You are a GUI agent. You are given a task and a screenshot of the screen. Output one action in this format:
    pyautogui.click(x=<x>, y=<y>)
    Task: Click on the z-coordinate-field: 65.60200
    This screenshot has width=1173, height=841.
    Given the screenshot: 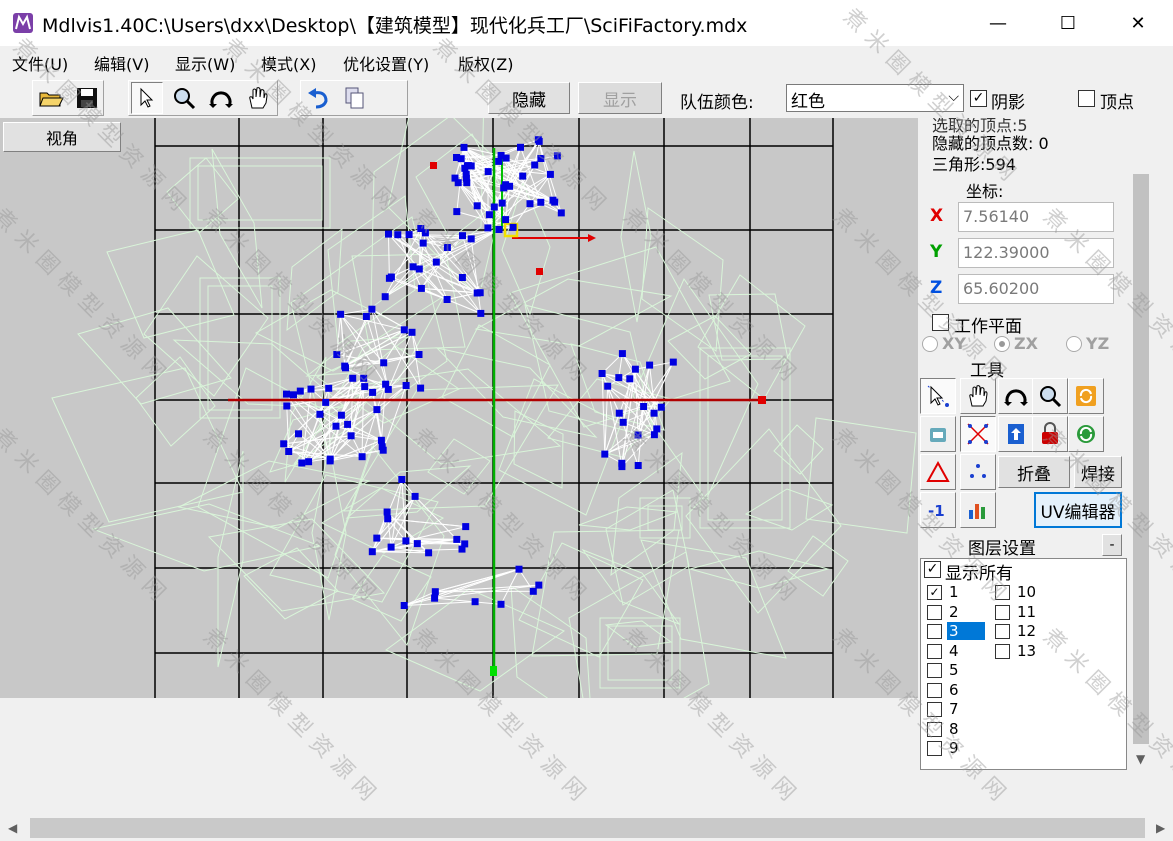 What is the action you would take?
    pyautogui.click(x=1036, y=289)
    